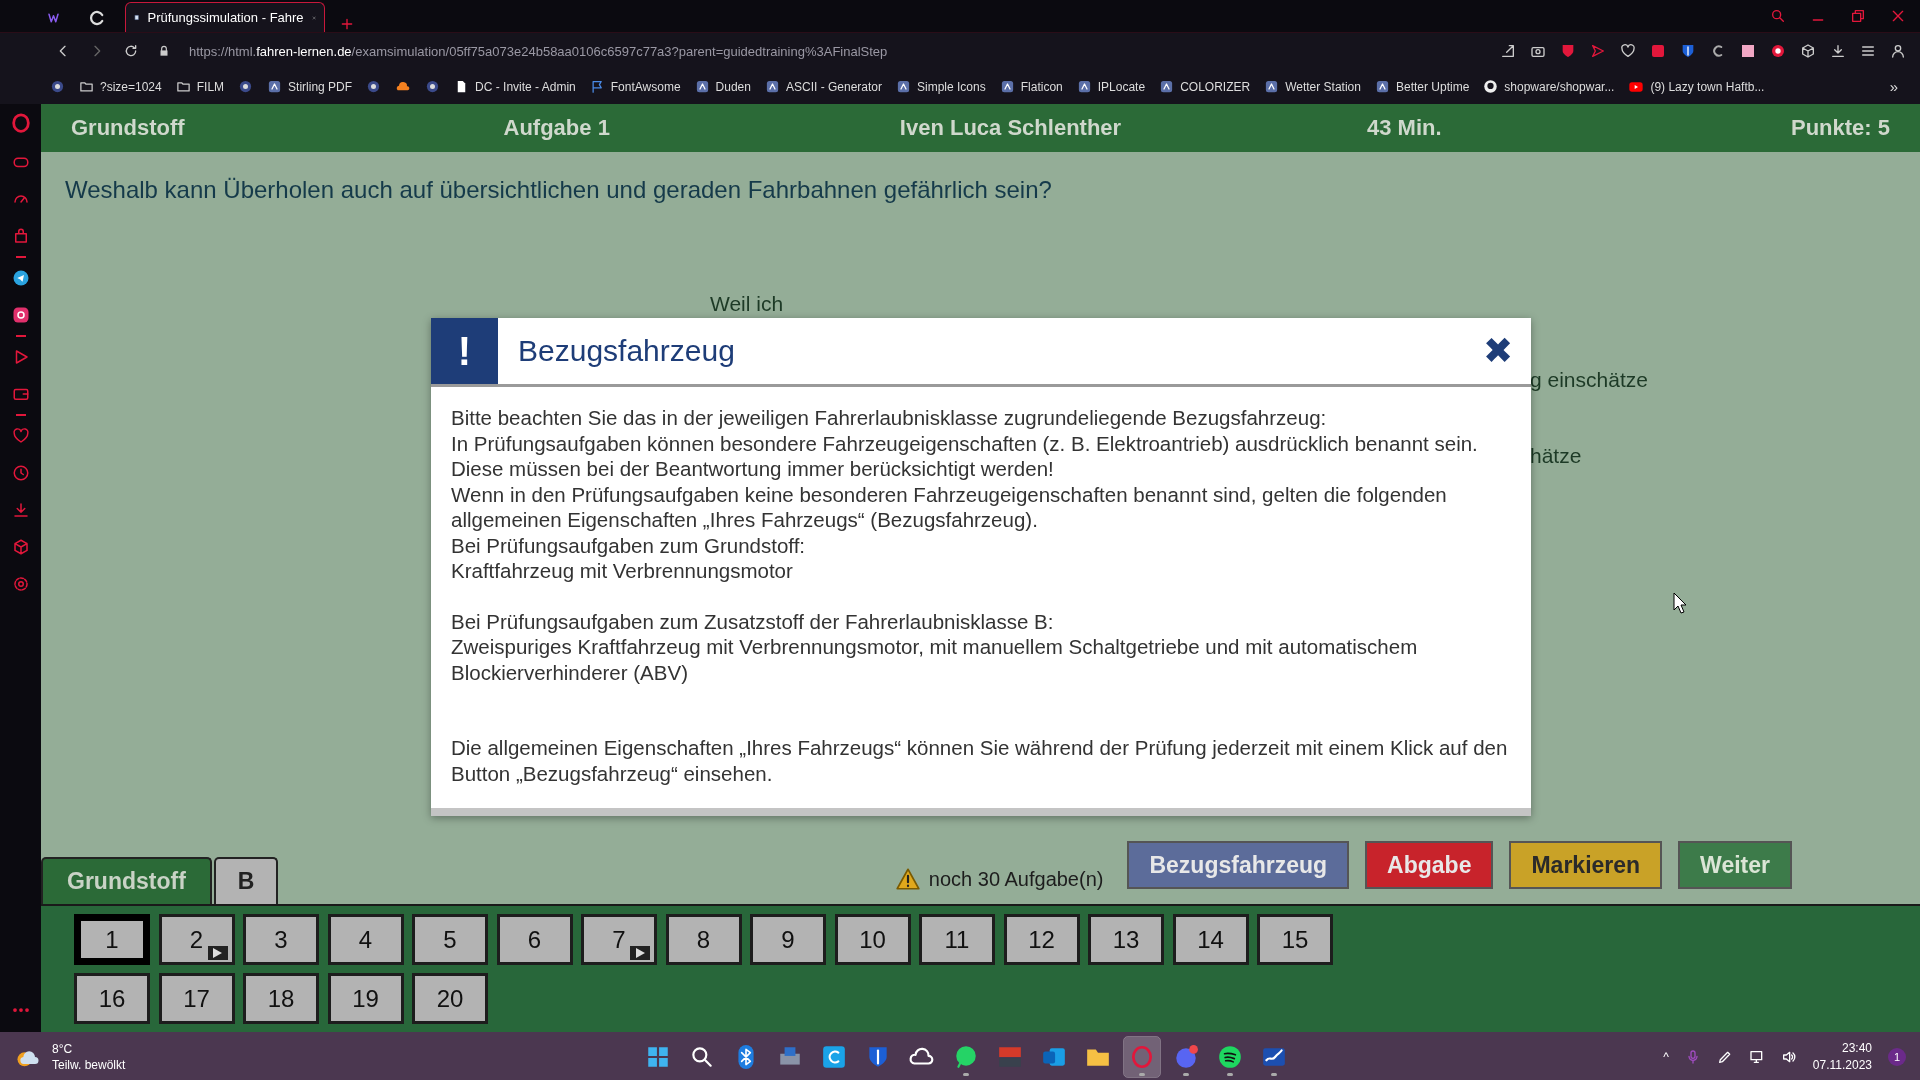 The width and height of the screenshot is (1920, 1080). I want to click on share-icon, so click(1508, 51).